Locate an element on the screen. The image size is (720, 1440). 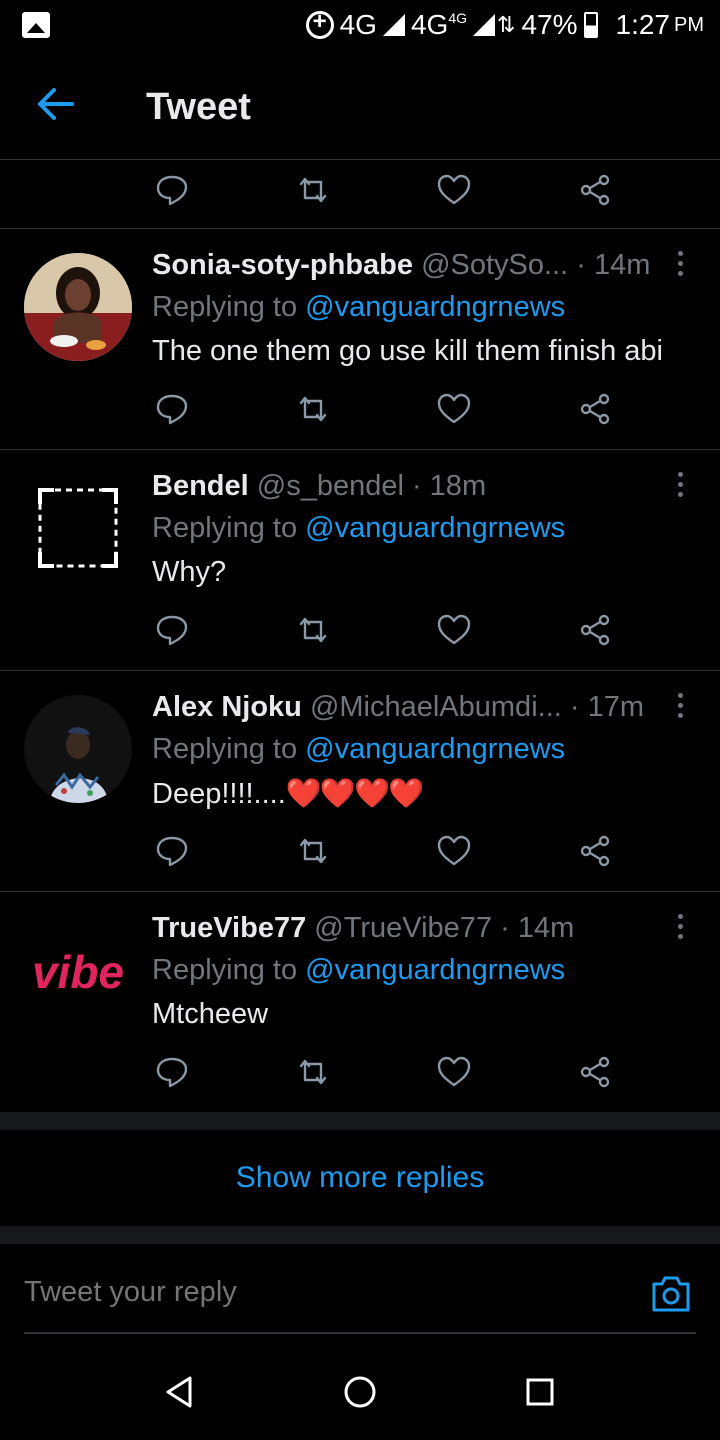
gallery-notification-icon is located at coordinates (36, 25).